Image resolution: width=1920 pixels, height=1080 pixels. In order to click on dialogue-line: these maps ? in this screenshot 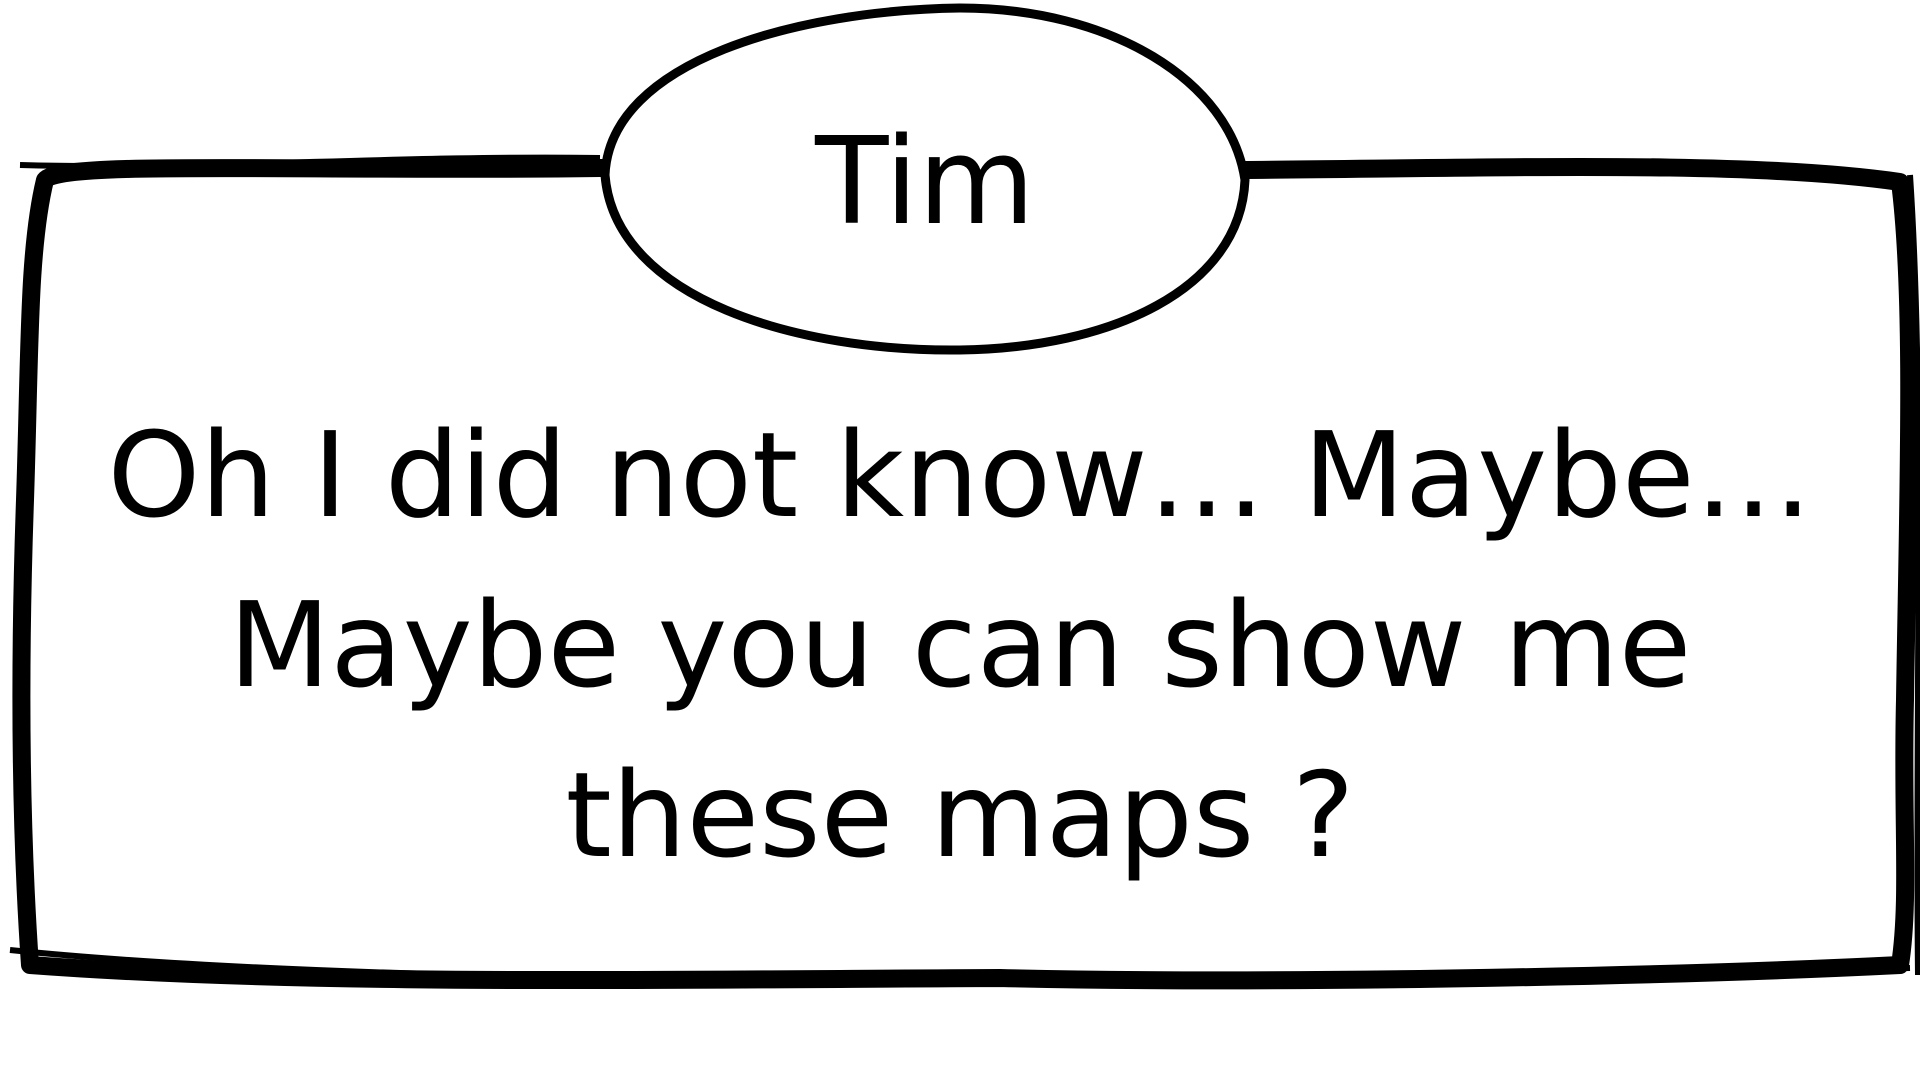, I will do `click(960, 815)`.